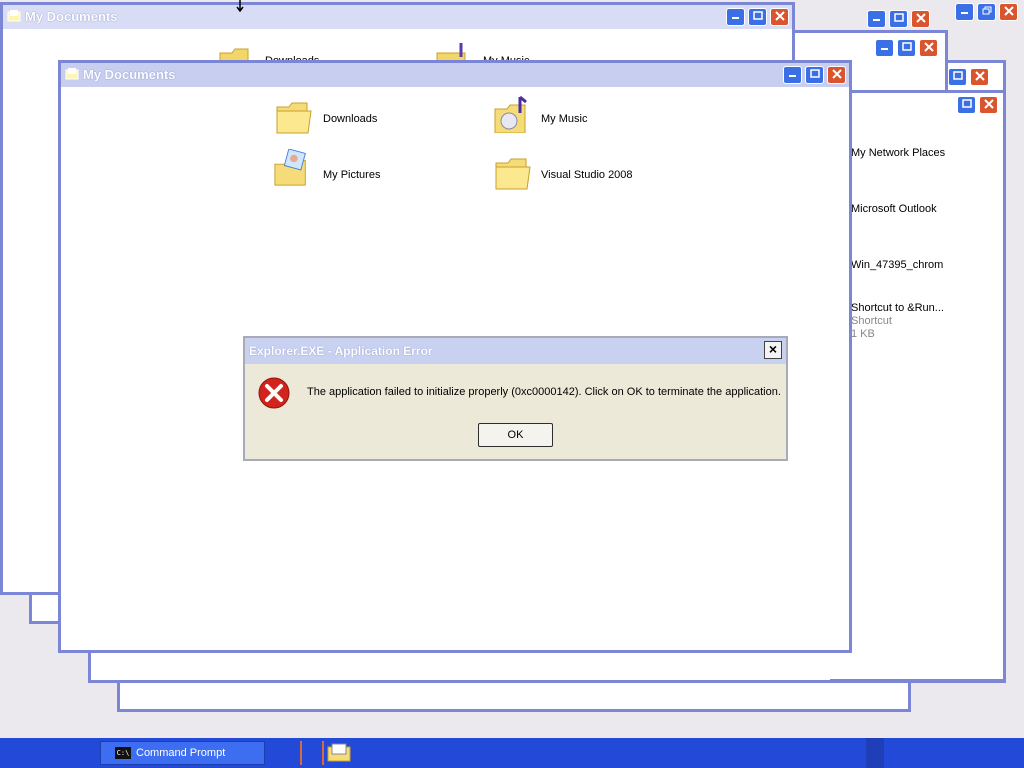 This screenshot has width=1024, height=768. I want to click on window-controls-group-c, so click(910, 46).